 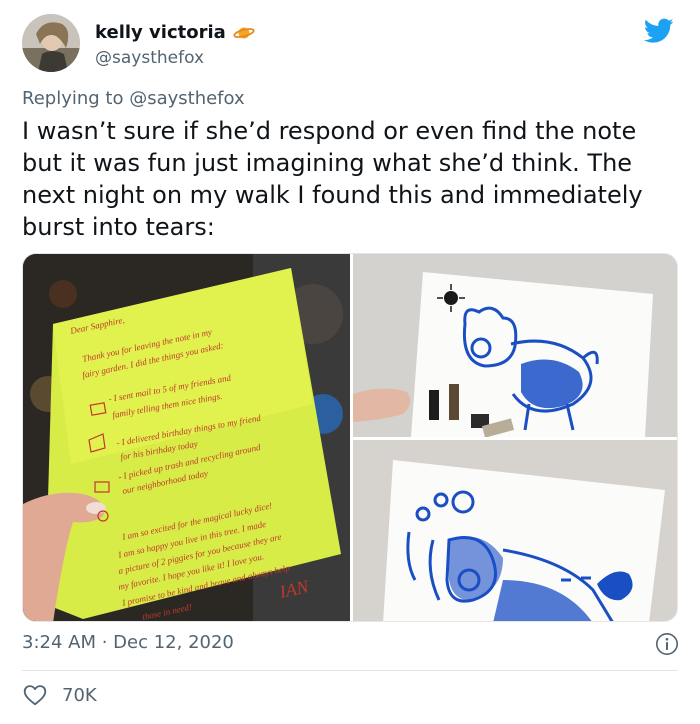 I want to click on reply-mention-link: @saysthefox, so click(x=186, y=98).